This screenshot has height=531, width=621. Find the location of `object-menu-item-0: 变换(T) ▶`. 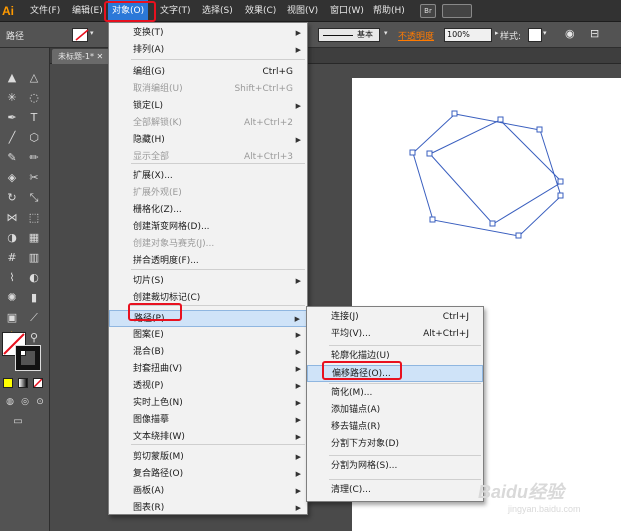

object-menu-item-0: 变换(T) ▶ is located at coordinates (208, 33).